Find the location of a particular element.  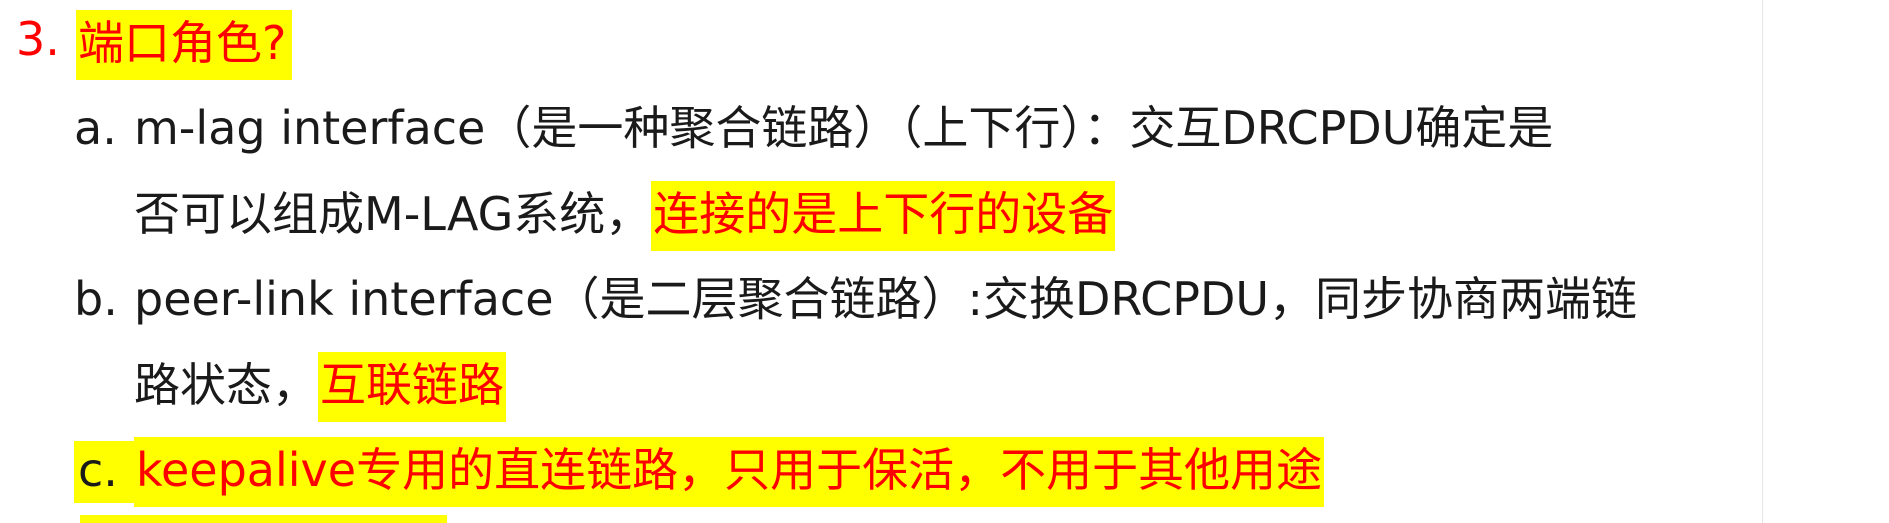

page-edge-divider is located at coordinates (1762, 261).